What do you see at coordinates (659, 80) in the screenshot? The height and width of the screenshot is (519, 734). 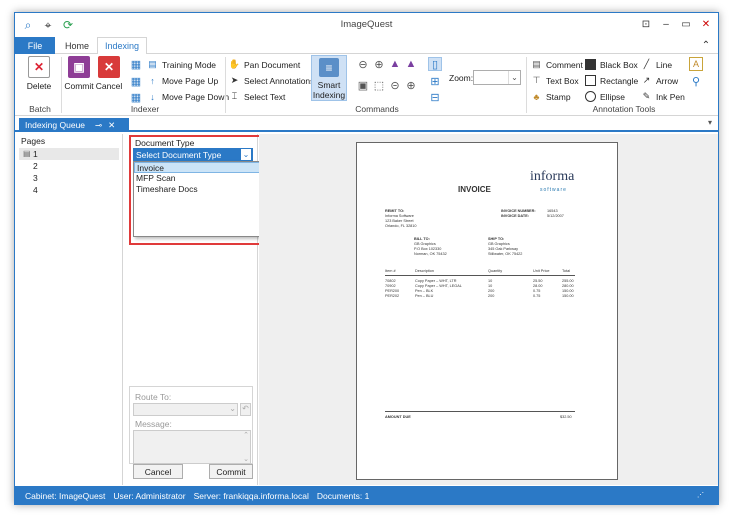 I see `arrow-button: ↗ Arrow` at bounding box center [659, 80].